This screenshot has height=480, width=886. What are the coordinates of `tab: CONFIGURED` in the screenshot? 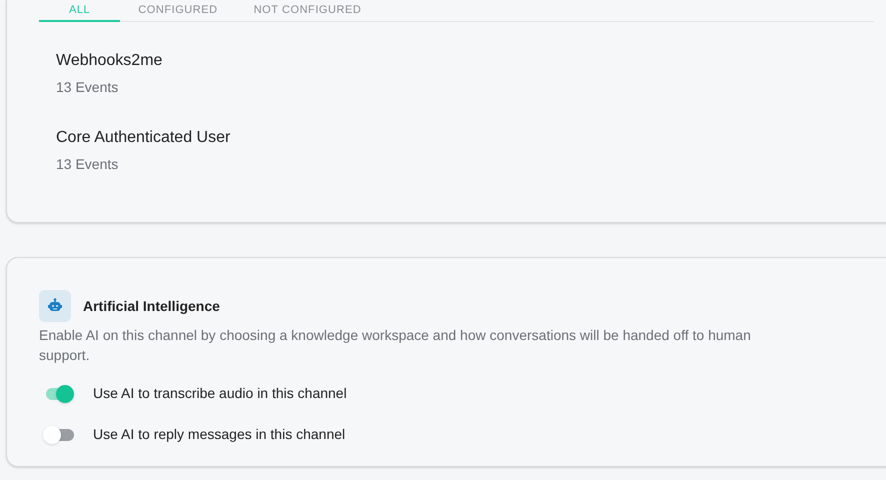 It's located at (178, 10).